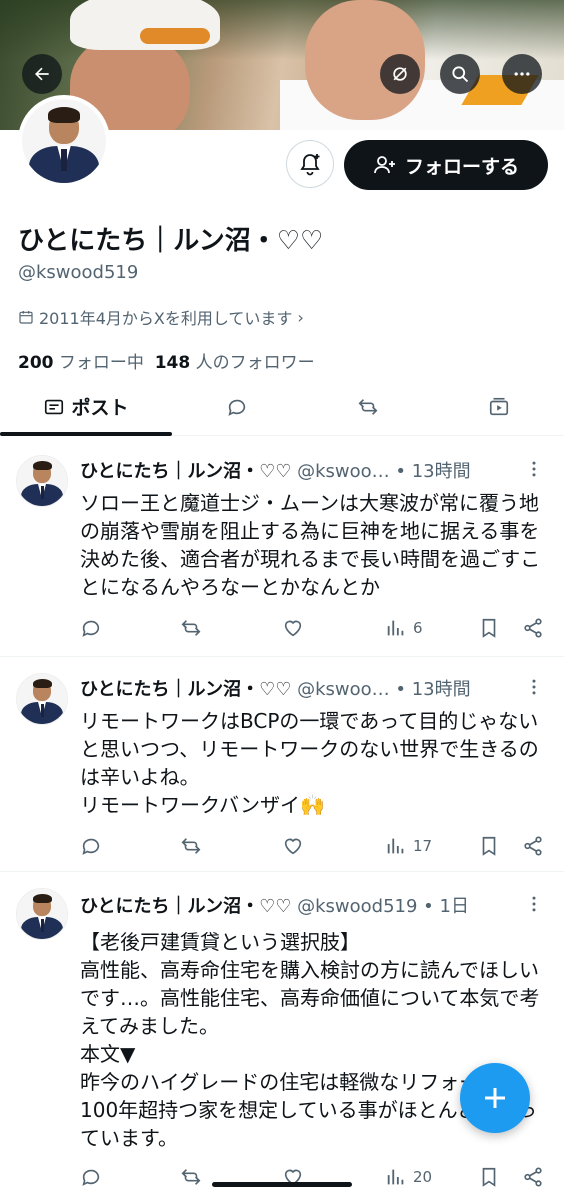 The image size is (564, 1200). I want to click on bell-plus-icon, so click(310, 165).